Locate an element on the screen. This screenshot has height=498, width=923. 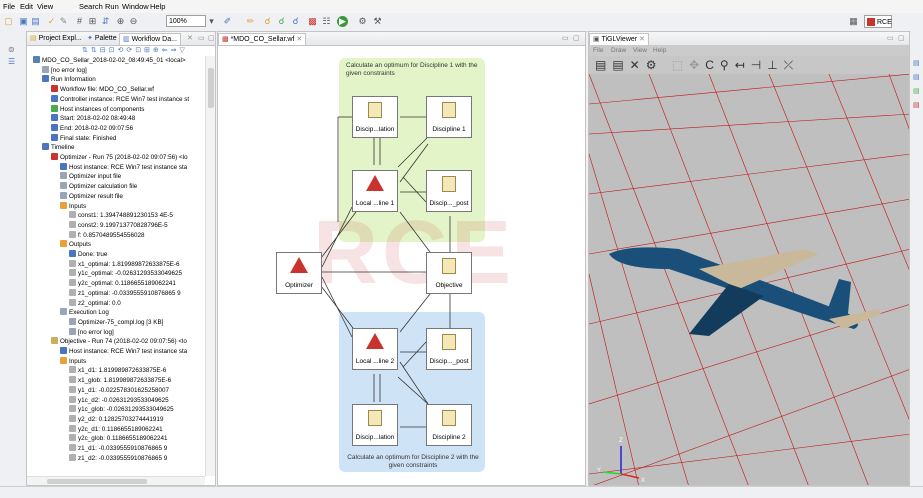
run-icon: ▶ is located at coordinates (342, 21).